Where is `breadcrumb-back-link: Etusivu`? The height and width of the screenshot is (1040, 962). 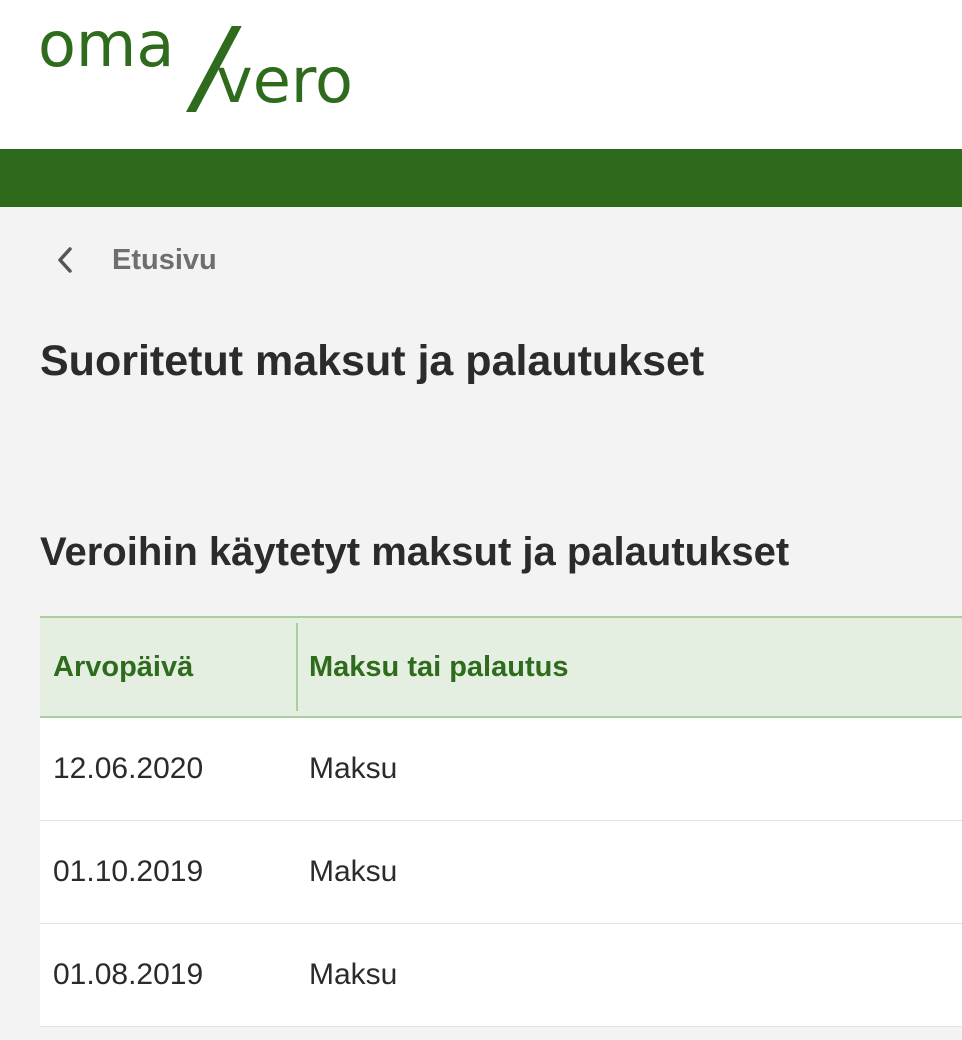 breadcrumb-back-link: Etusivu is located at coordinates (134, 260).